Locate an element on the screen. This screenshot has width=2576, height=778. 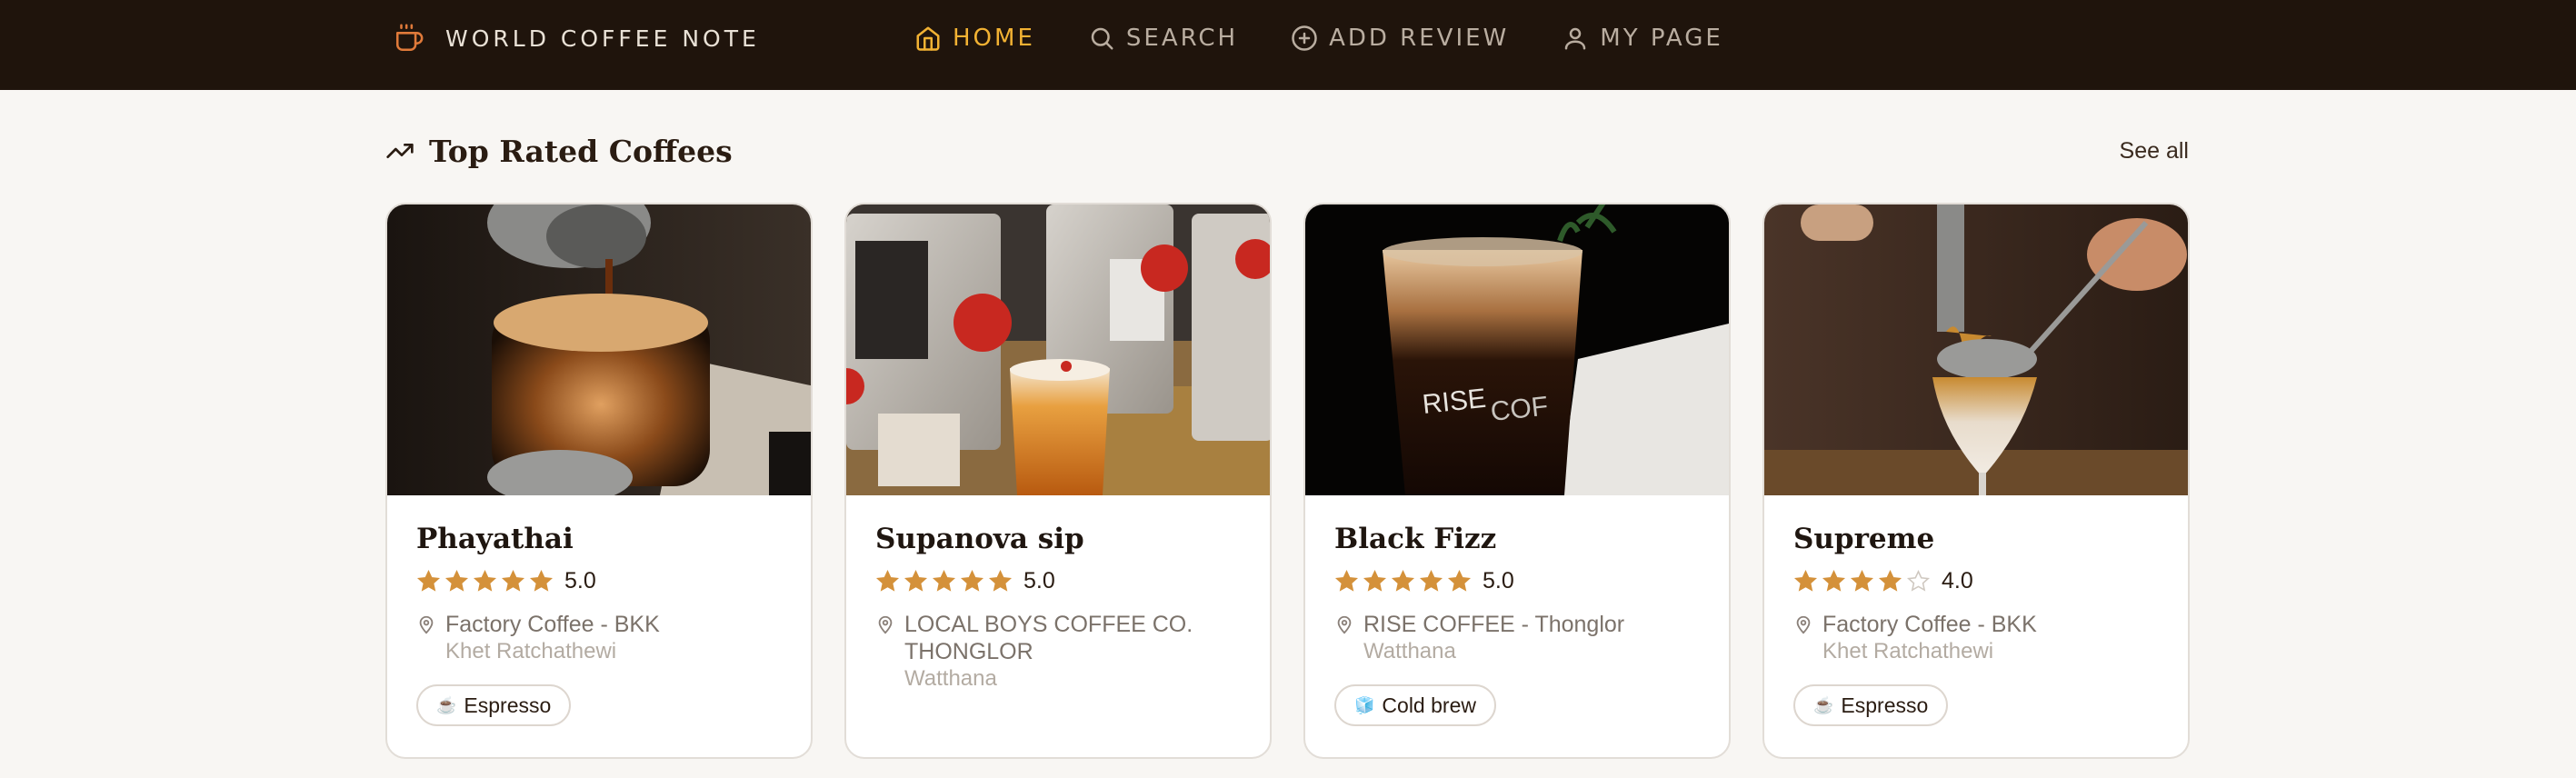
section-title-group: Top Rated Coffees is located at coordinates (559, 151).